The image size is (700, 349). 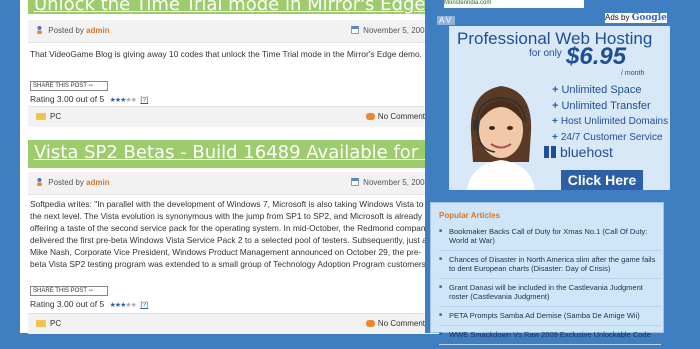 What do you see at coordinates (649, 18) in the screenshot?
I see `ads-by-brand: Google` at bounding box center [649, 18].